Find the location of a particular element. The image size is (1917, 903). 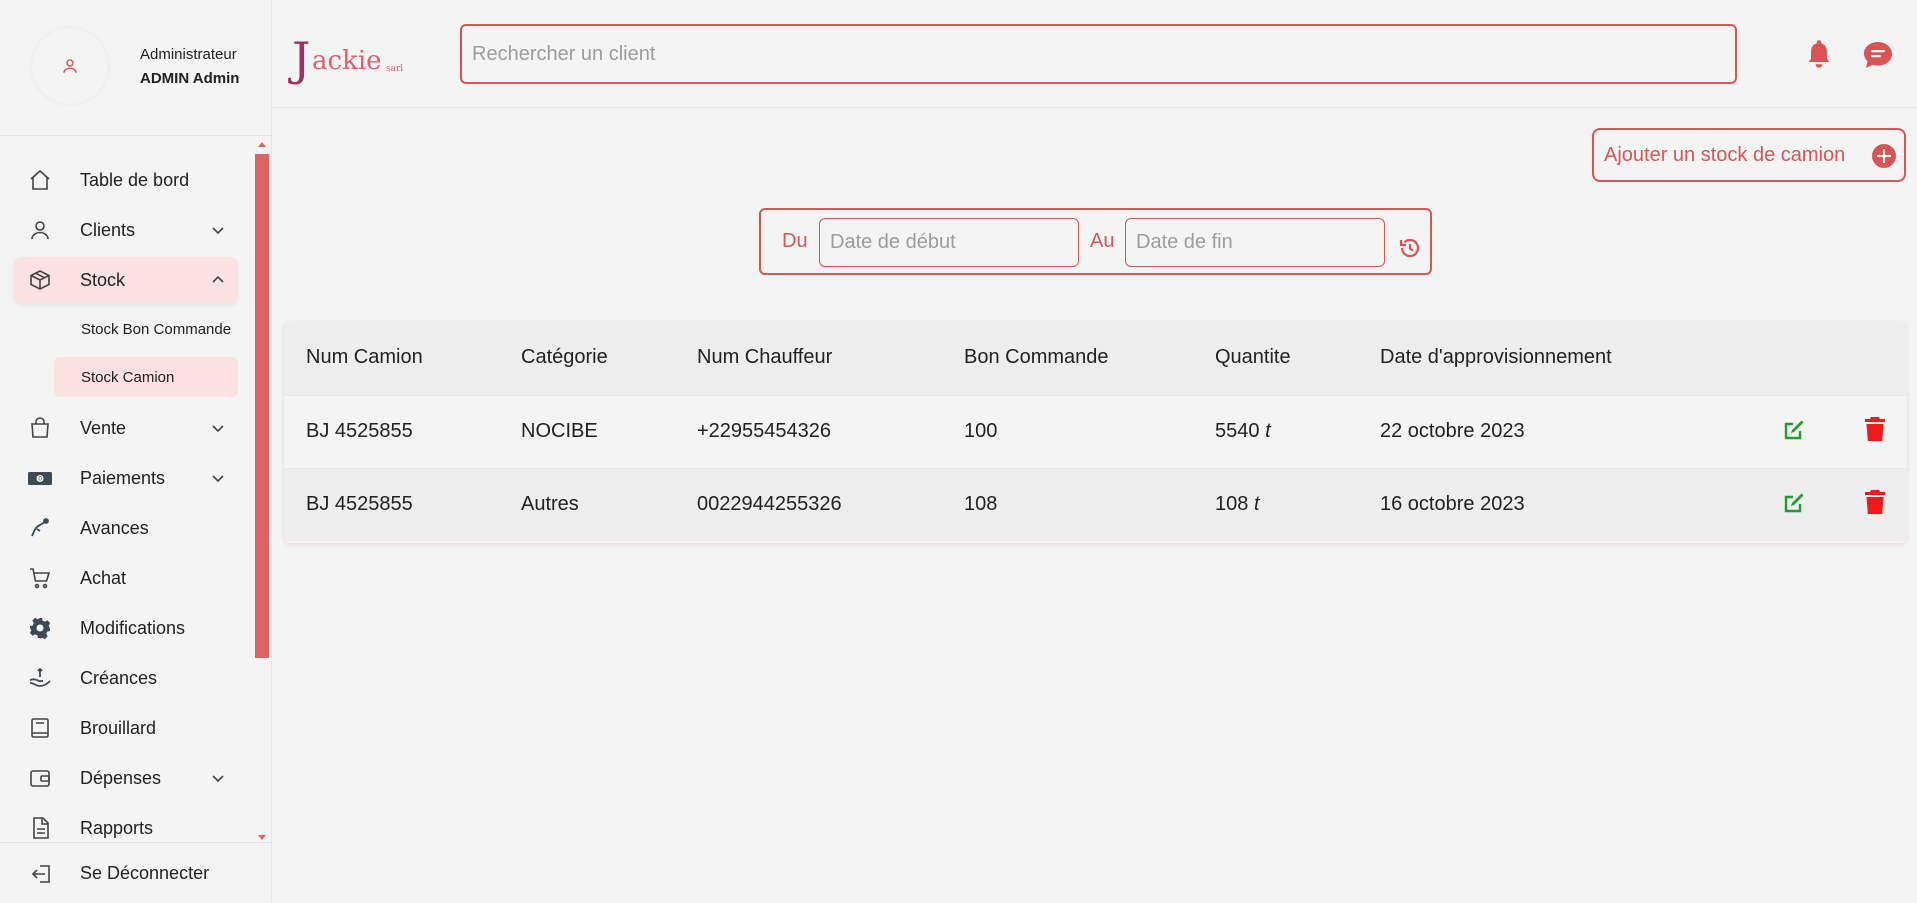

home-icon is located at coordinates (40, 180).